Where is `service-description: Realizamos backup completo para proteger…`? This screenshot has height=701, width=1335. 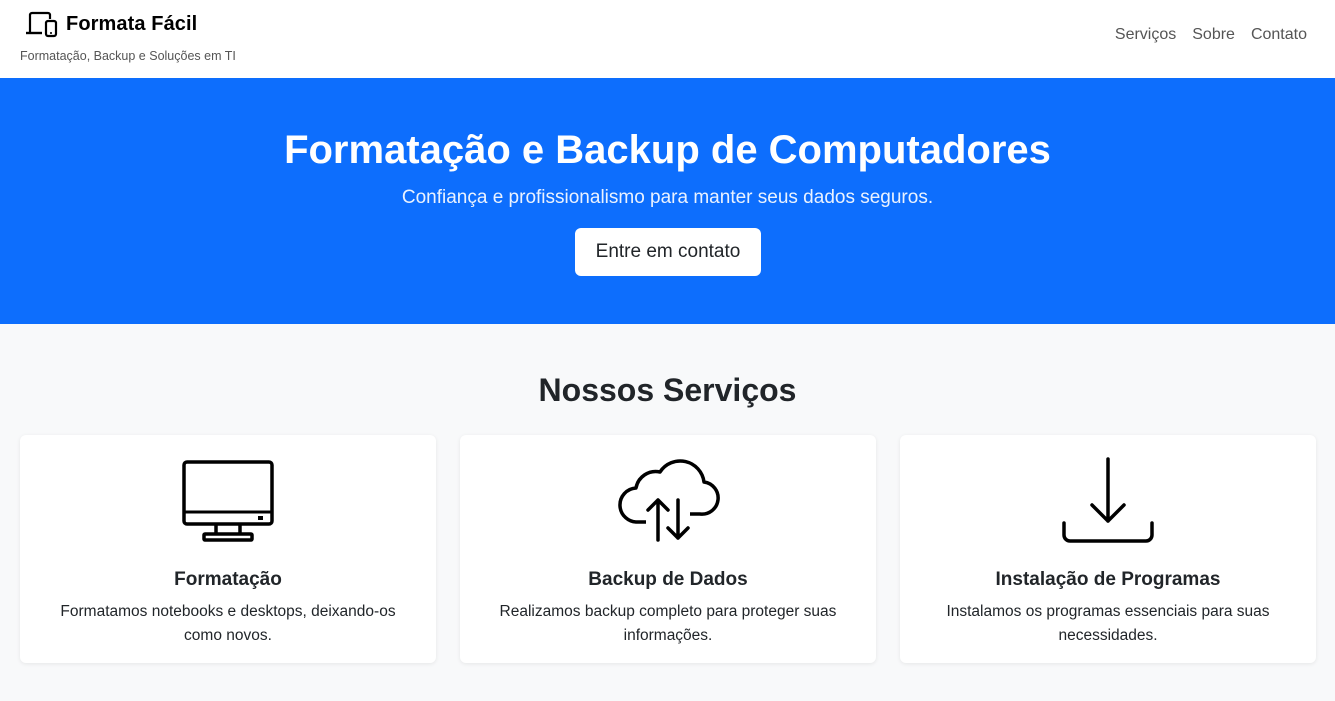
service-description: Realizamos backup completo para proteger… is located at coordinates (668, 623).